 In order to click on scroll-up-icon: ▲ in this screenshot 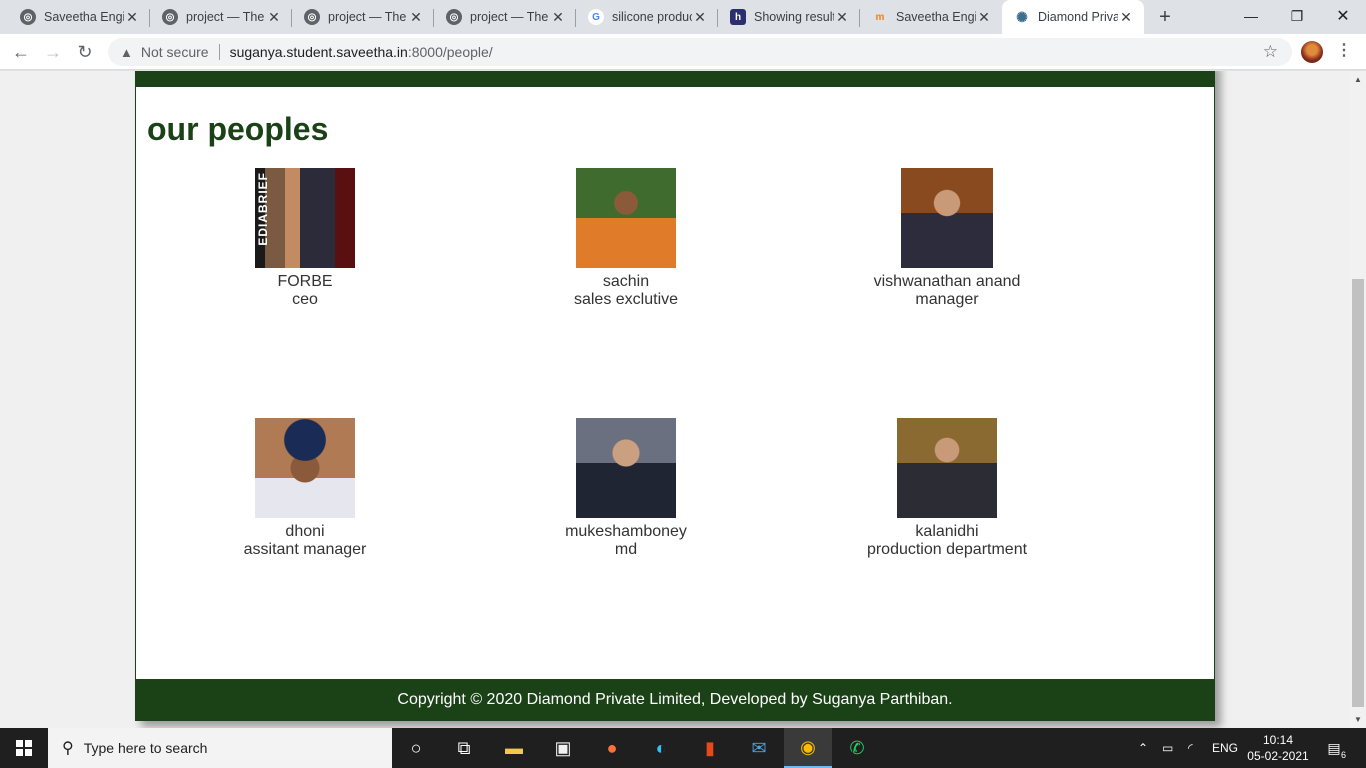, I will do `click(1358, 79)`.